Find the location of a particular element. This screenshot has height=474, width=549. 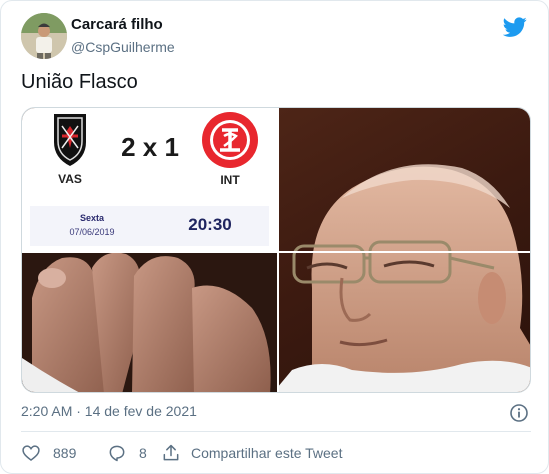

reply-icon is located at coordinates (117, 453).